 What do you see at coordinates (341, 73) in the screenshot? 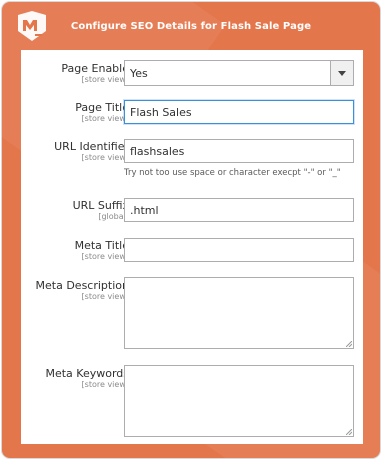
I see `chevron-down-icon` at bounding box center [341, 73].